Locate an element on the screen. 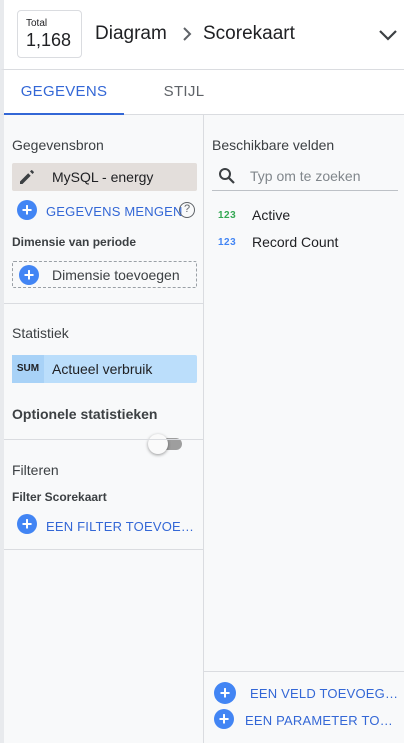 The height and width of the screenshot is (743, 404). data-source-name: MySQL - energy is located at coordinates (103, 177).